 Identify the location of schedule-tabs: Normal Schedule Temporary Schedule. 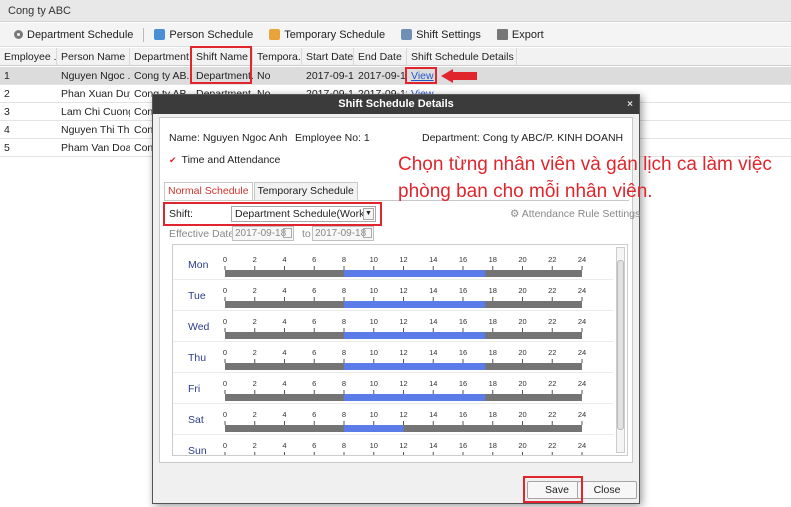
(261, 191).